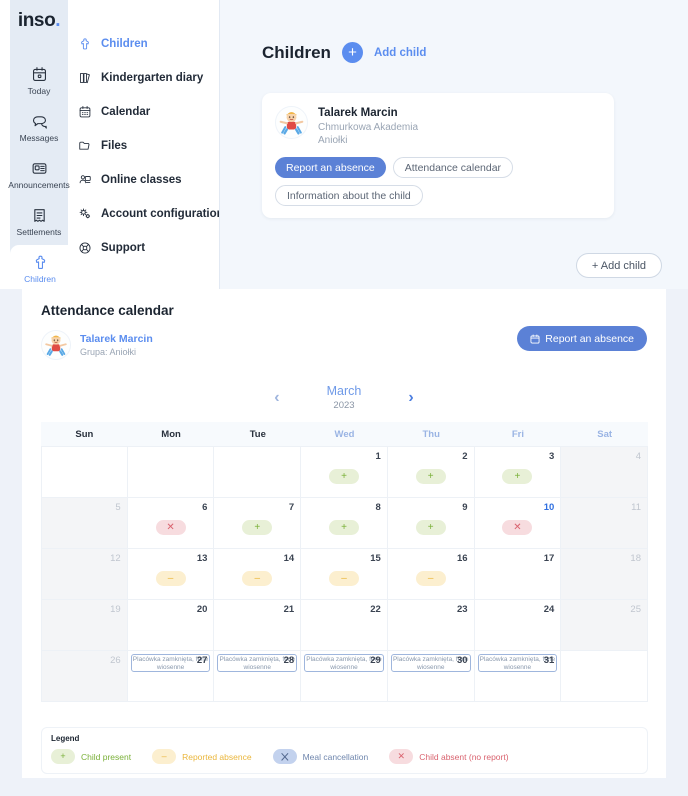 This screenshot has height=796, width=688. Describe the element at coordinates (518, 676) in the screenshot. I see `calendar-day-cell: Placówka zamknięta, ferie wiosenne 31` at that location.